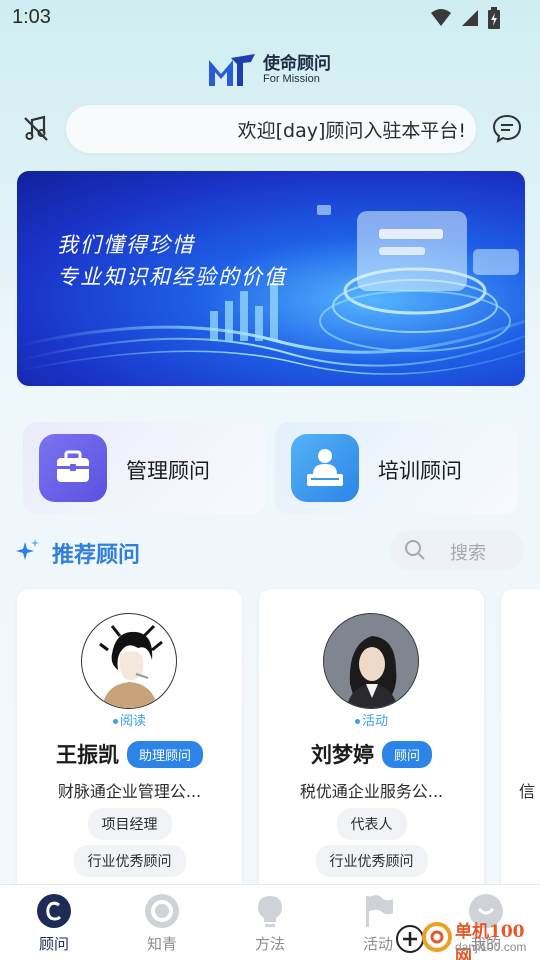 The image size is (540, 960). Describe the element at coordinates (342, 755) in the screenshot. I see `consultant-name: 刘梦婷` at that location.